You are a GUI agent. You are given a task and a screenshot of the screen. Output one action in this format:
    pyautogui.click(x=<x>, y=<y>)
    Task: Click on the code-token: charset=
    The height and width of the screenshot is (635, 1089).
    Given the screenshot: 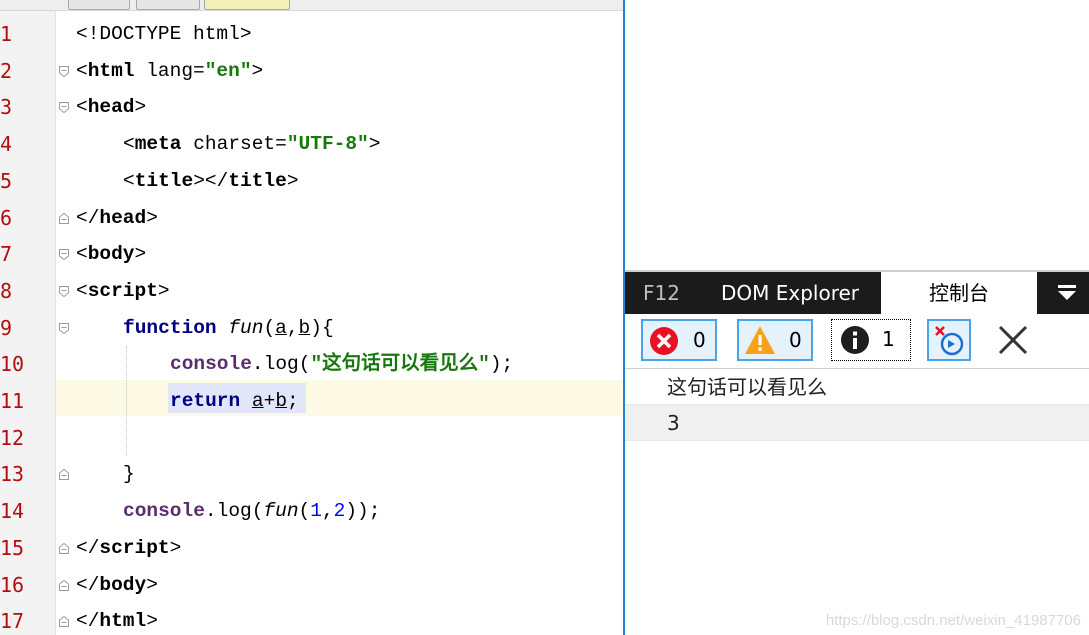 What is the action you would take?
    pyautogui.click(x=234, y=144)
    